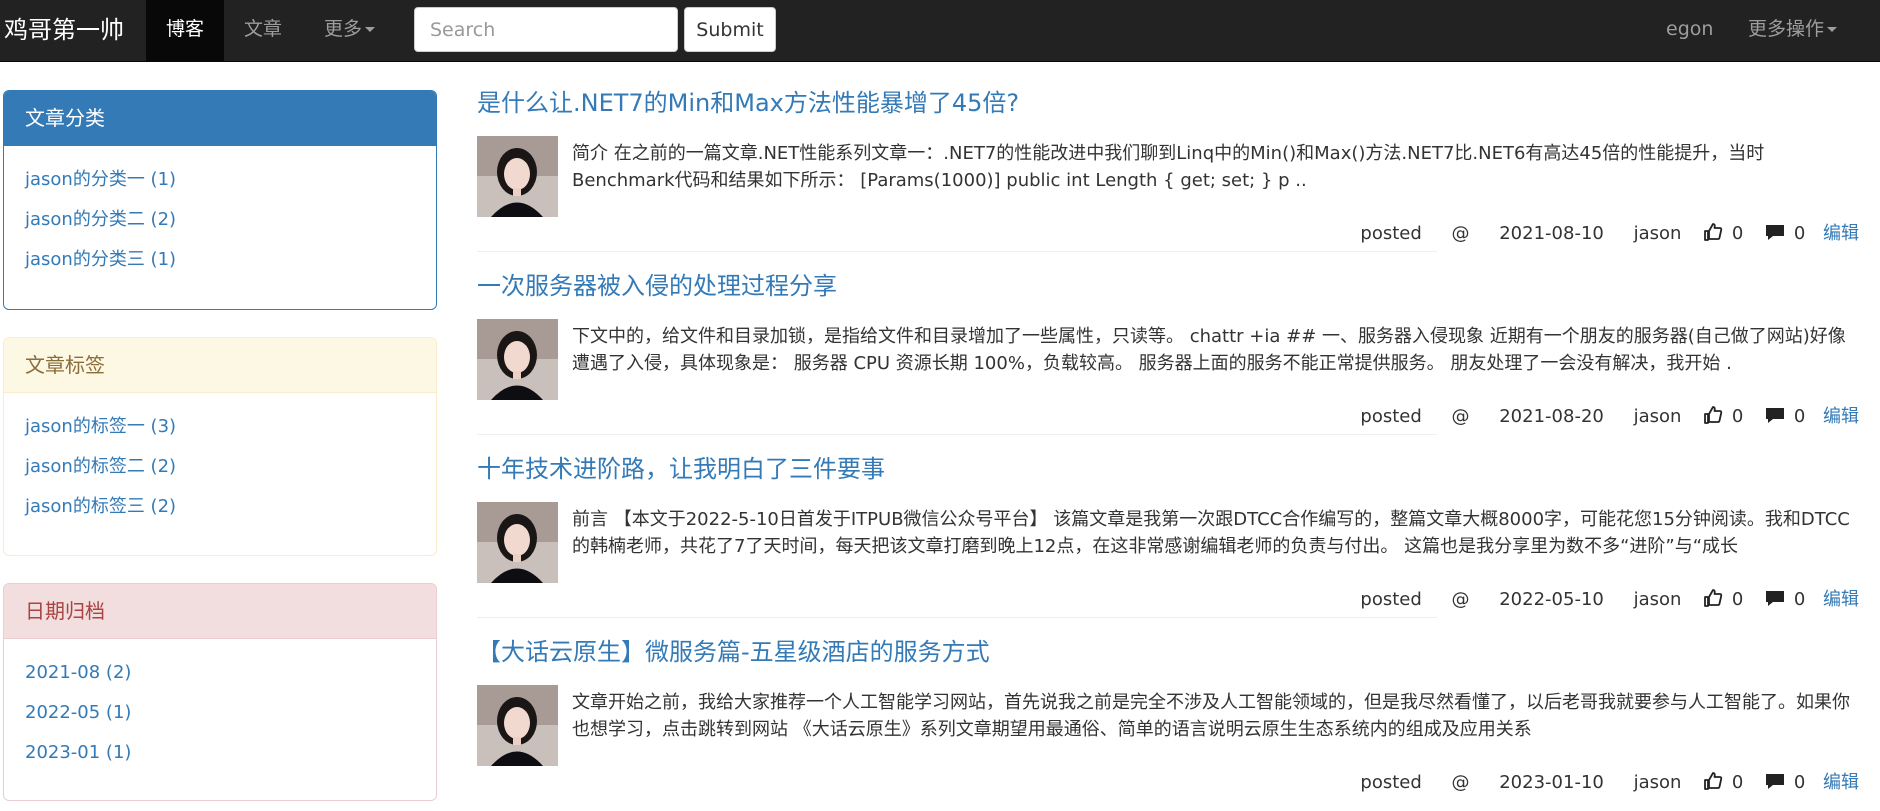 This screenshot has height=811, width=1880. I want to click on search-input, so click(546, 29).